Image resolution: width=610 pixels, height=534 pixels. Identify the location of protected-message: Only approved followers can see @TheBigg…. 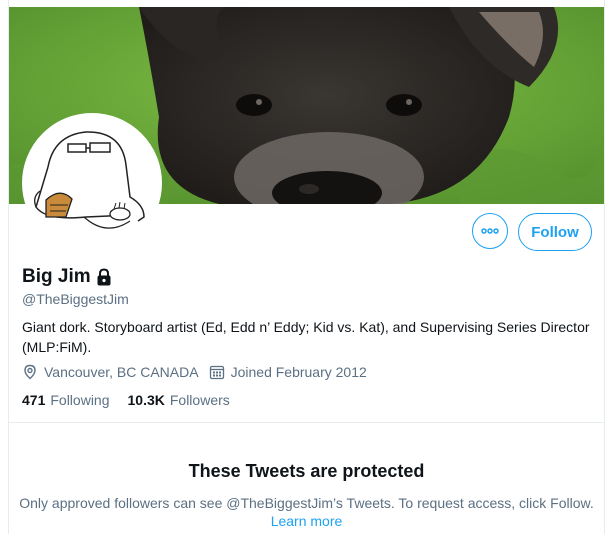
(306, 503).